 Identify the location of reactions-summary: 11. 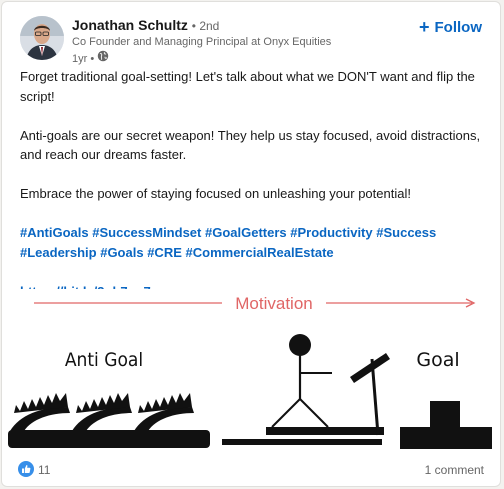
(34, 470).